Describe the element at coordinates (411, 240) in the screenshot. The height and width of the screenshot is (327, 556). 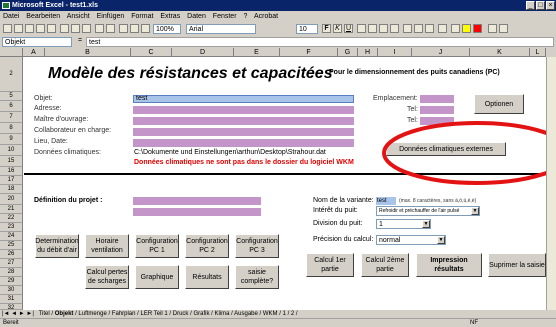
I see `precision-select: normal` at that location.